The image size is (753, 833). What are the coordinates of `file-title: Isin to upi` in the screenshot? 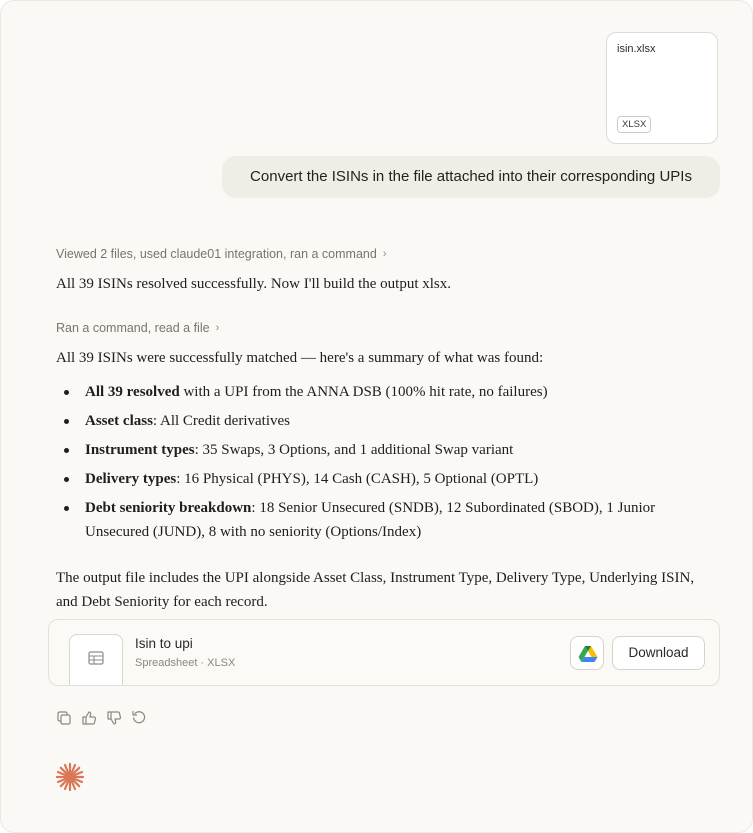 It's located at (164, 643).